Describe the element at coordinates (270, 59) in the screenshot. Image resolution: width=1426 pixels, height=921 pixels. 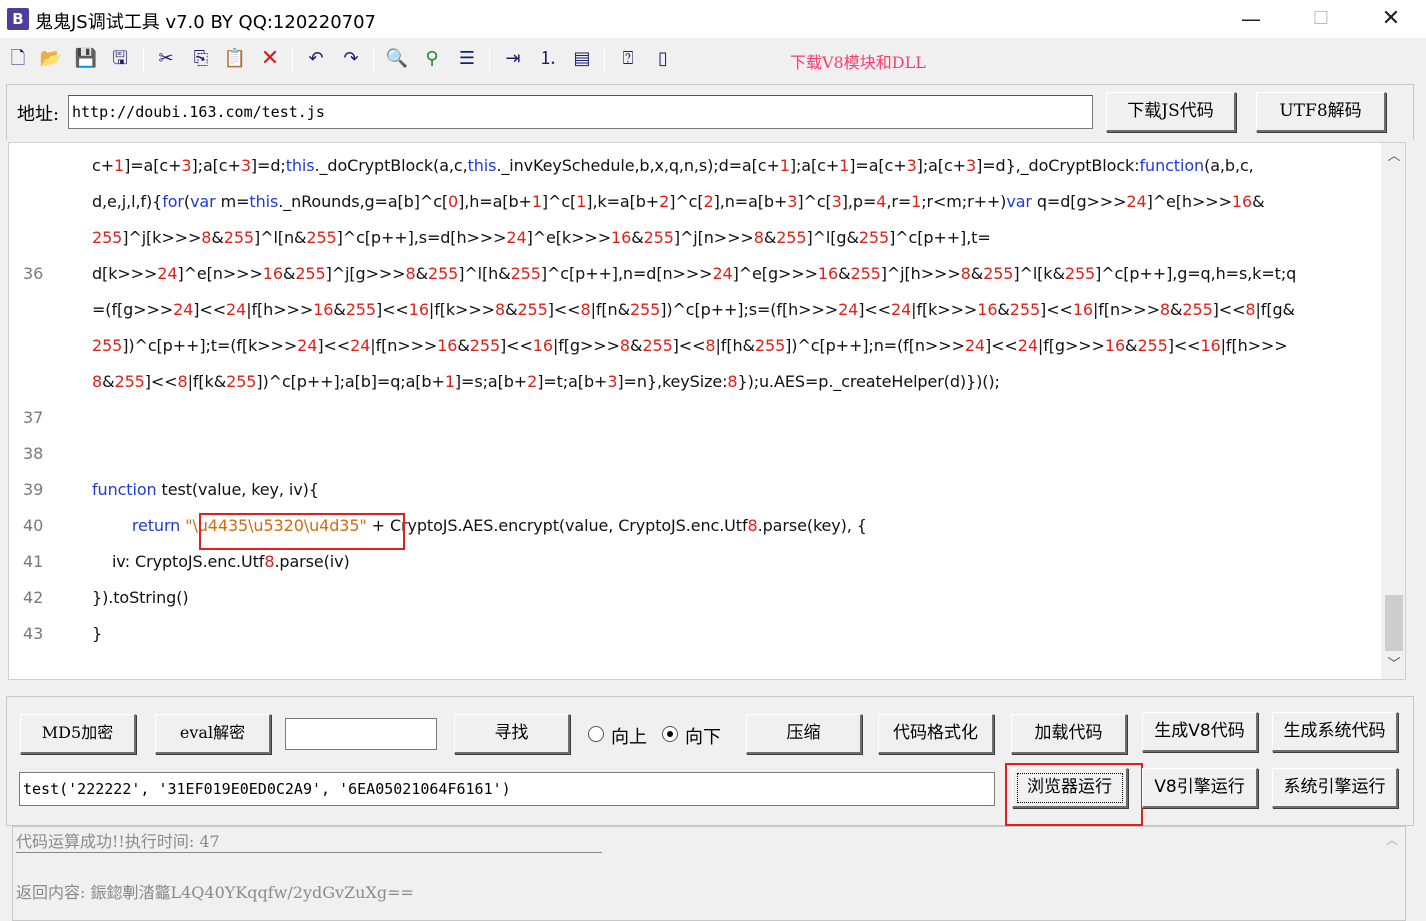
I see `delete-icon: ✕` at that location.